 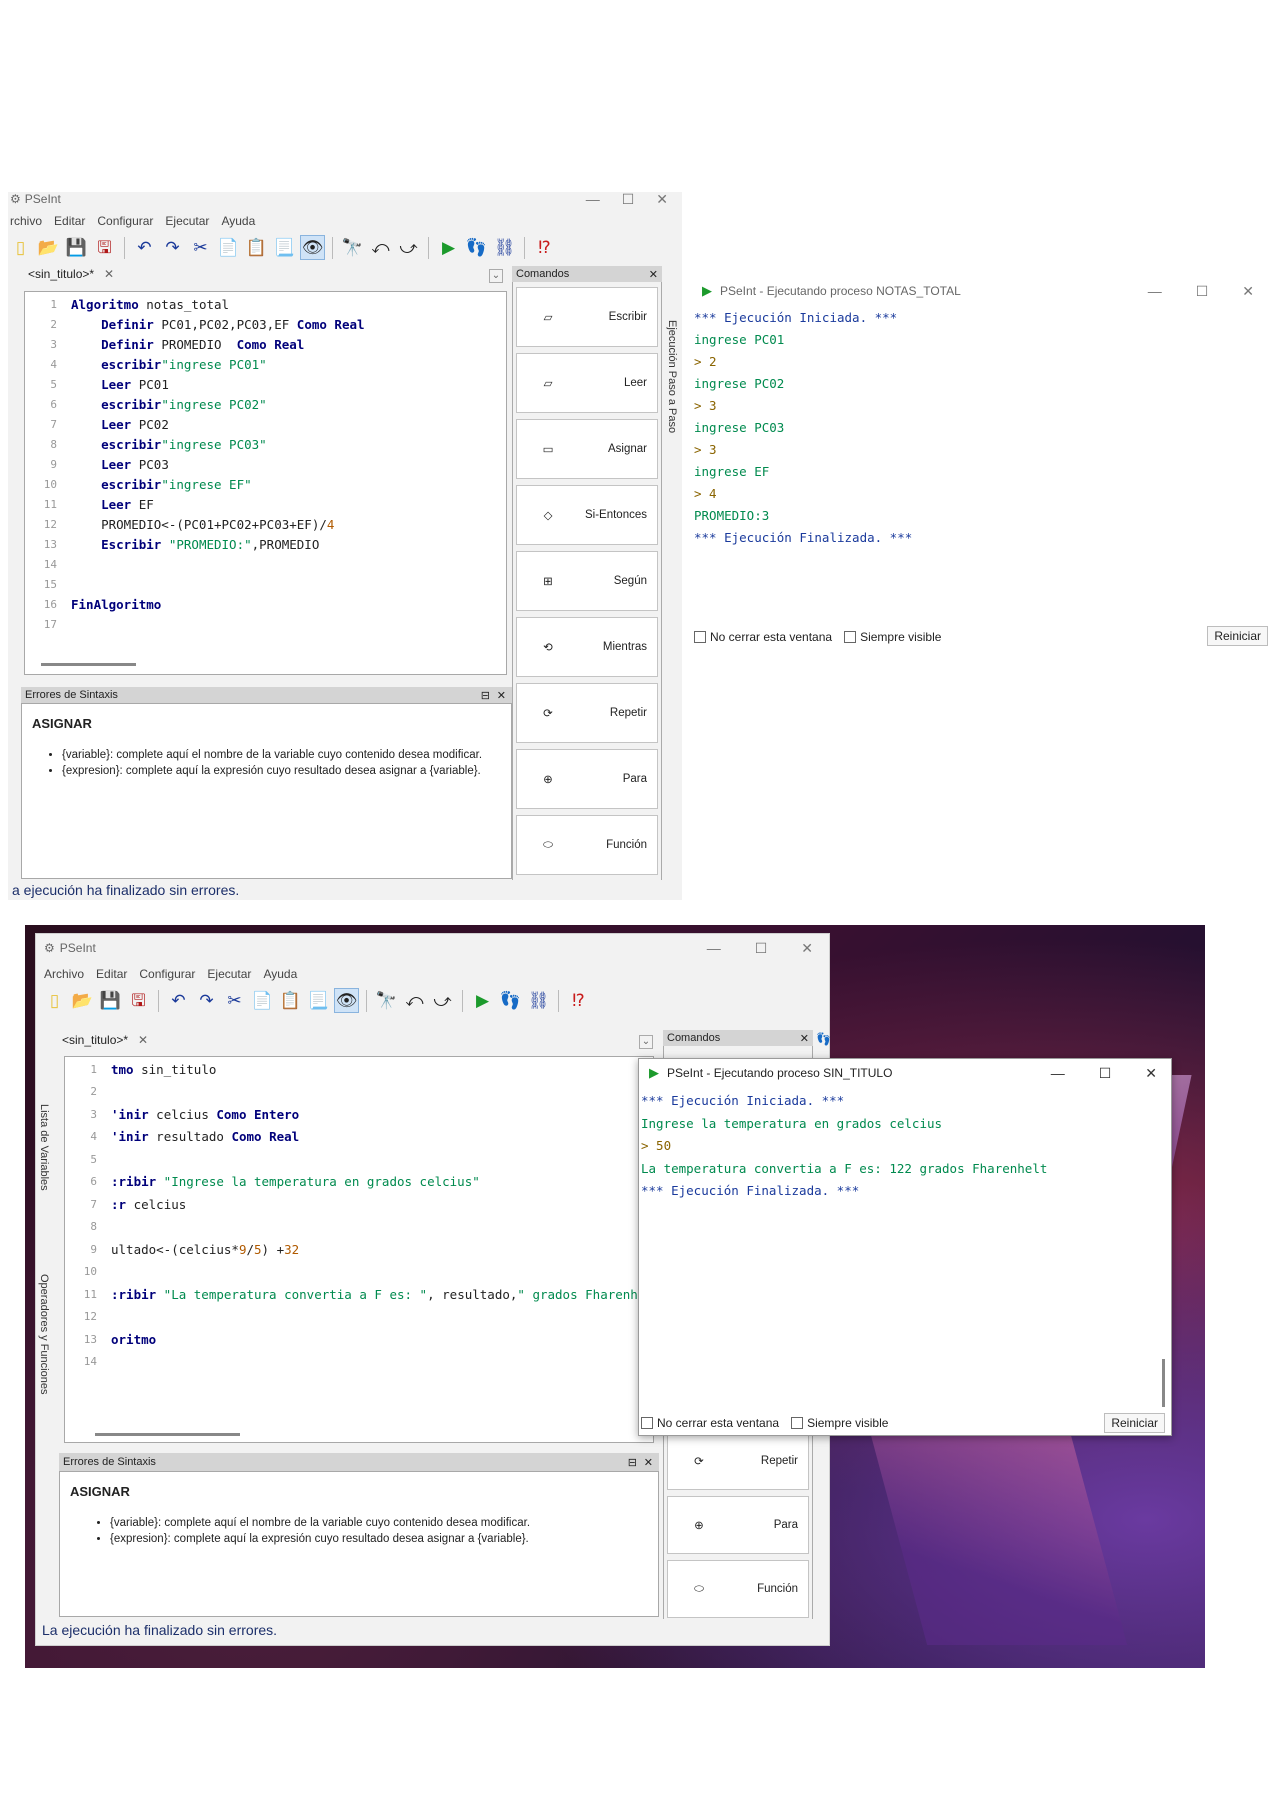 What do you see at coordinates (587, 647) in the screenshot?
I see `command-mientras: ⟲ Mientras` at bounding box center [587, 647].